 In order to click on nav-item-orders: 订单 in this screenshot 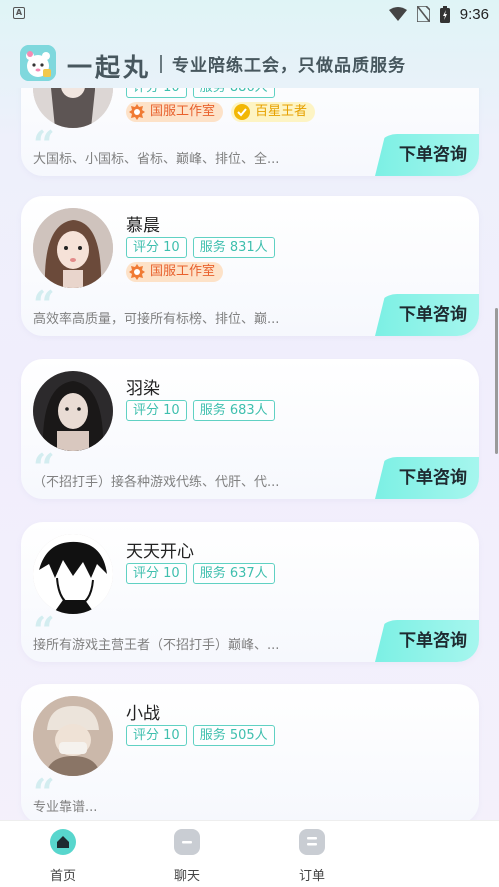, I will do `click(312, 856)`.